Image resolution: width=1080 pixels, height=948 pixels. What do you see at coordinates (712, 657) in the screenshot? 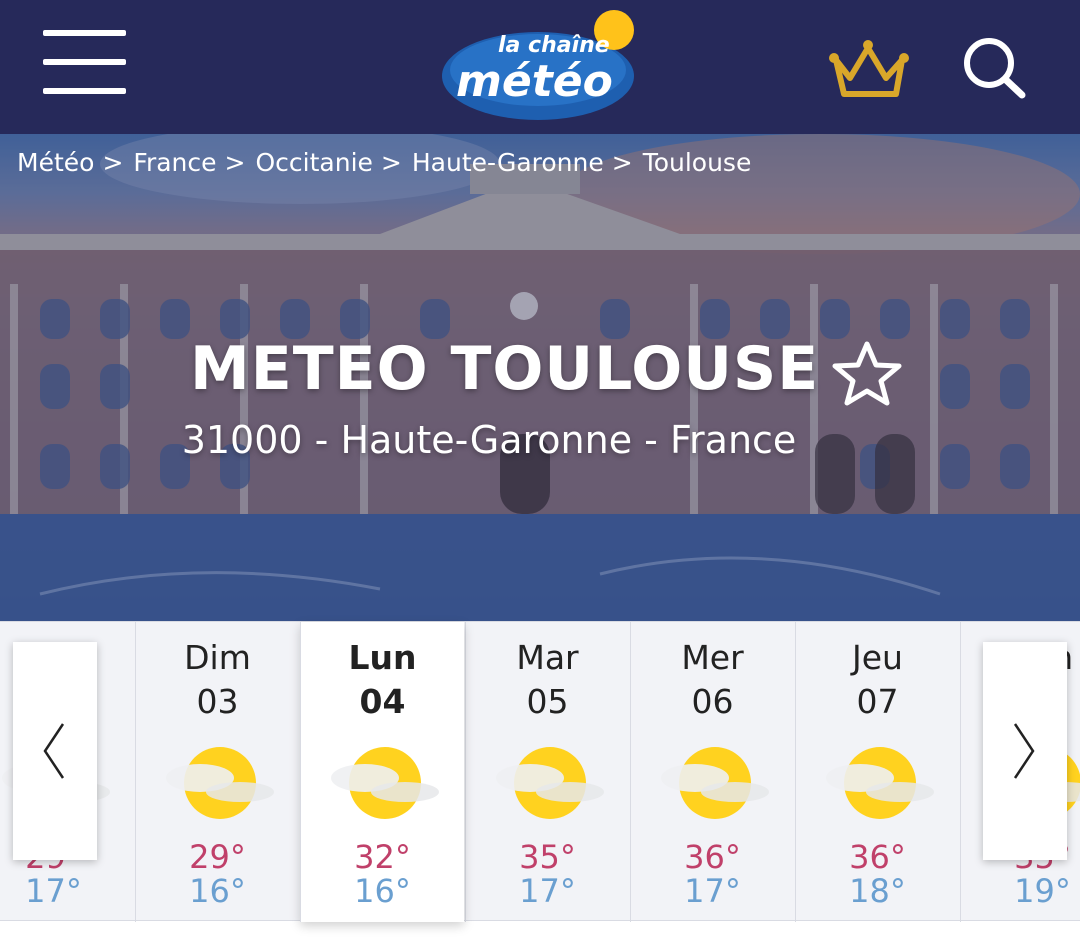
I see `day-name: Mer` at bounding box center [712, 657].